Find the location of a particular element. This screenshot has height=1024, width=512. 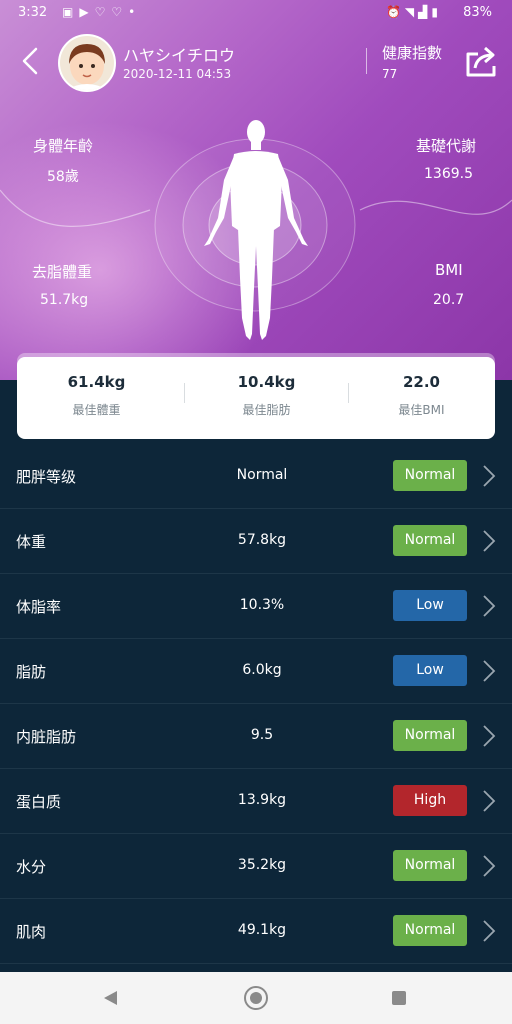

metric-name: 体脂率 is located at coordinates (39, 607).